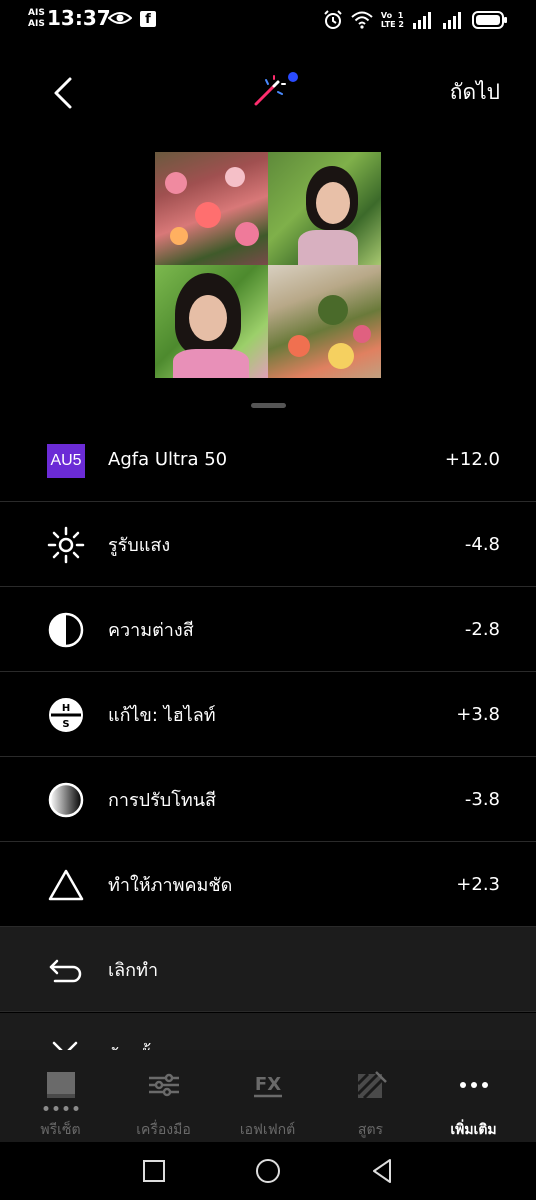 The width and height of the screenshot is (536, 1200). What do you see at coordinates (324, 321) in the screenshot?
I see `photo-tile-shop` at bounding box center [324, 321].